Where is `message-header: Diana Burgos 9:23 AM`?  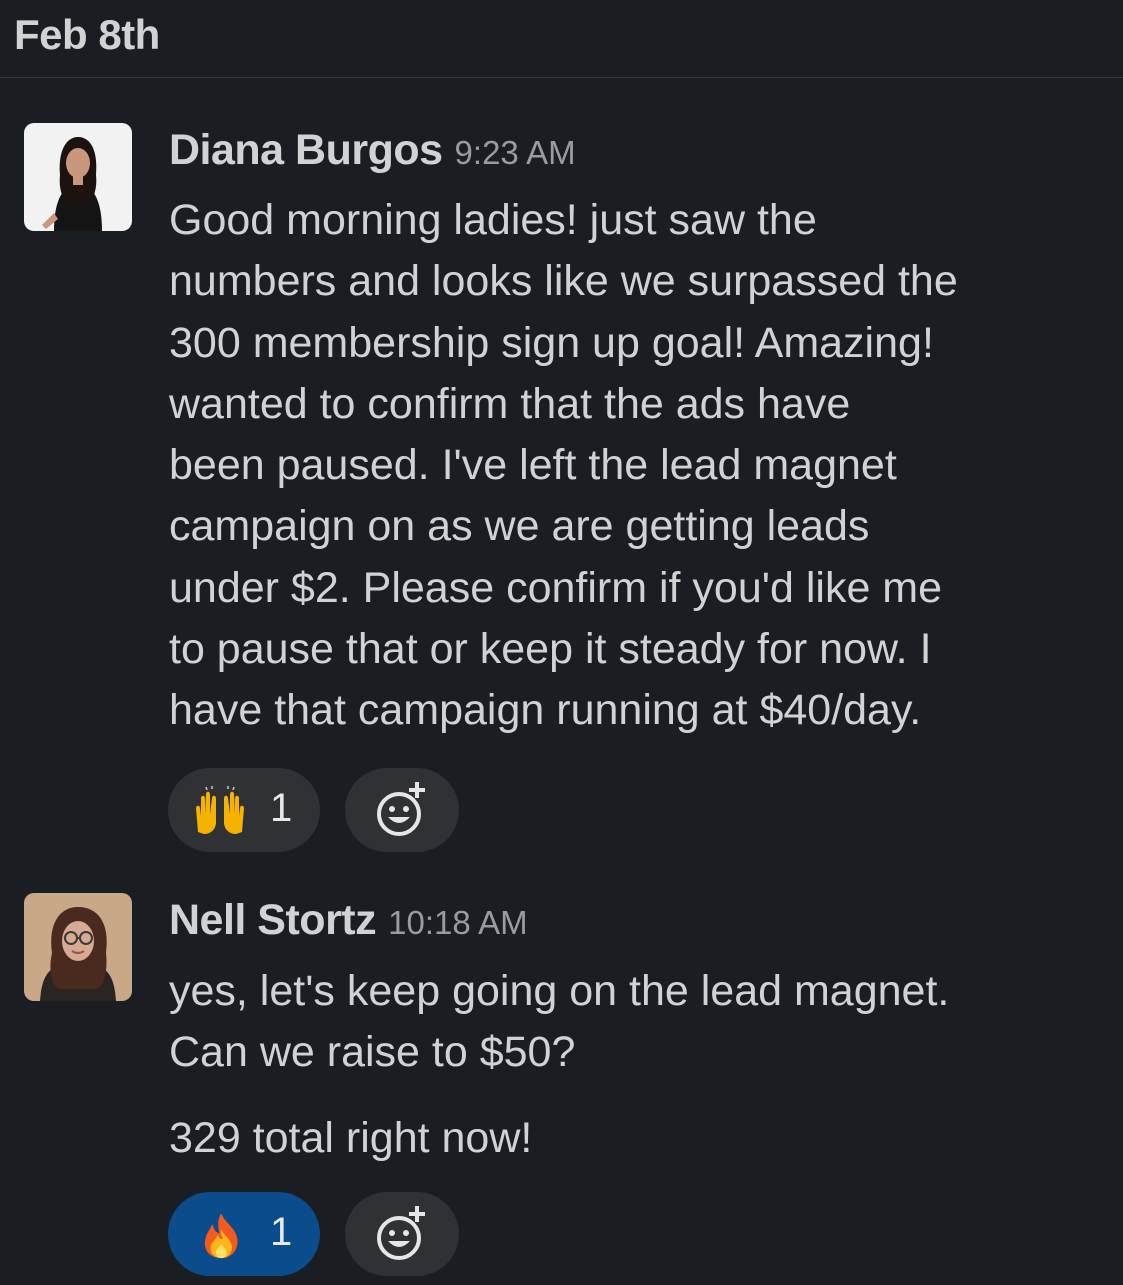 message-header: Diana Burgos 9:23 AM is located at coordinates (372, 150).